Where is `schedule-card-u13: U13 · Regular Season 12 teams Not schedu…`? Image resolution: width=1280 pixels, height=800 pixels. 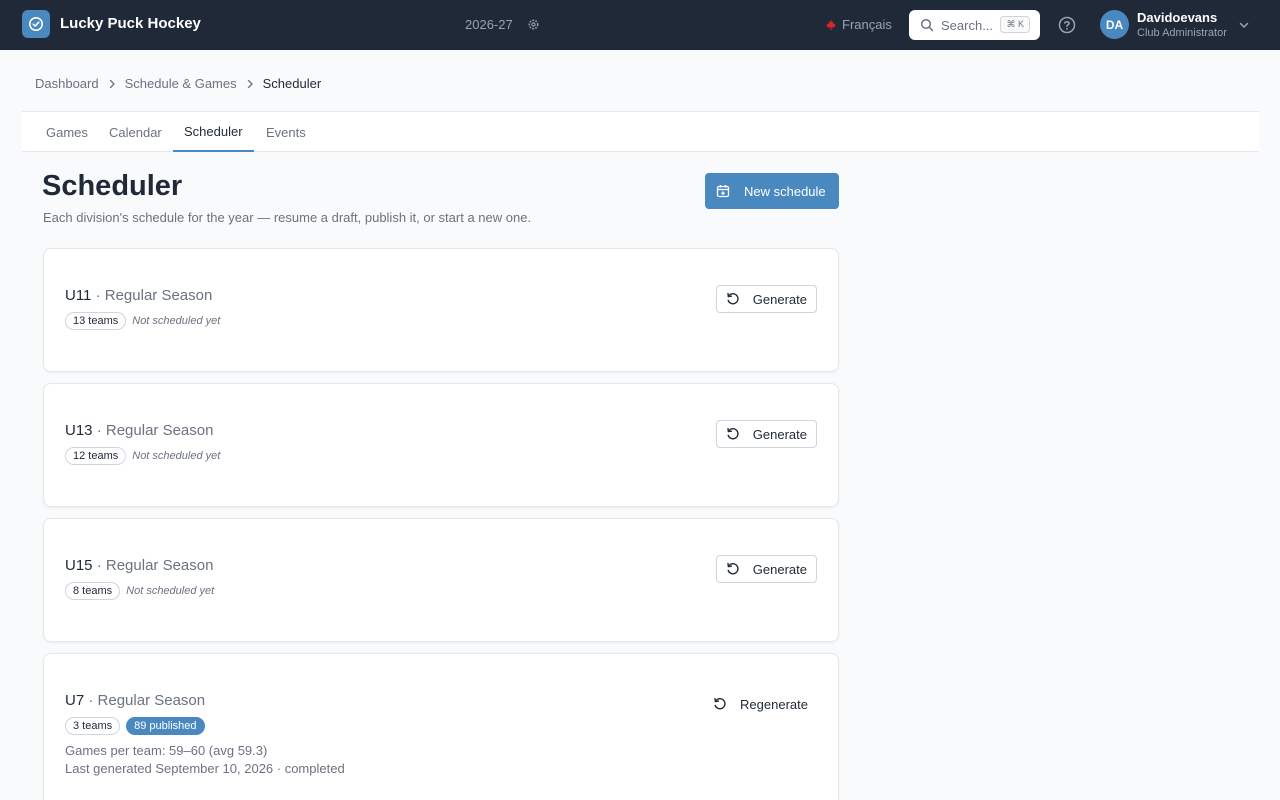 schedule-card-u13: U13 · Regular Season 12 teams Not schedu… is located at coordinates (441, 445).